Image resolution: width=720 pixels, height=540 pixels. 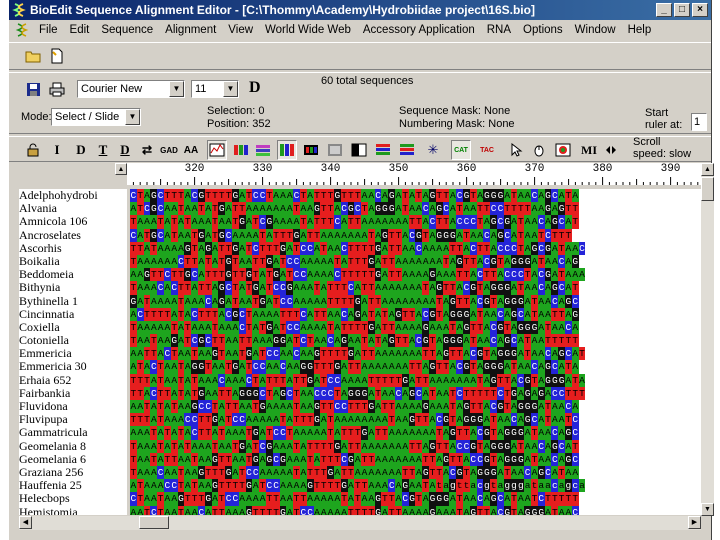 I want to click on color-text-icon, so click(x=311, y=150).